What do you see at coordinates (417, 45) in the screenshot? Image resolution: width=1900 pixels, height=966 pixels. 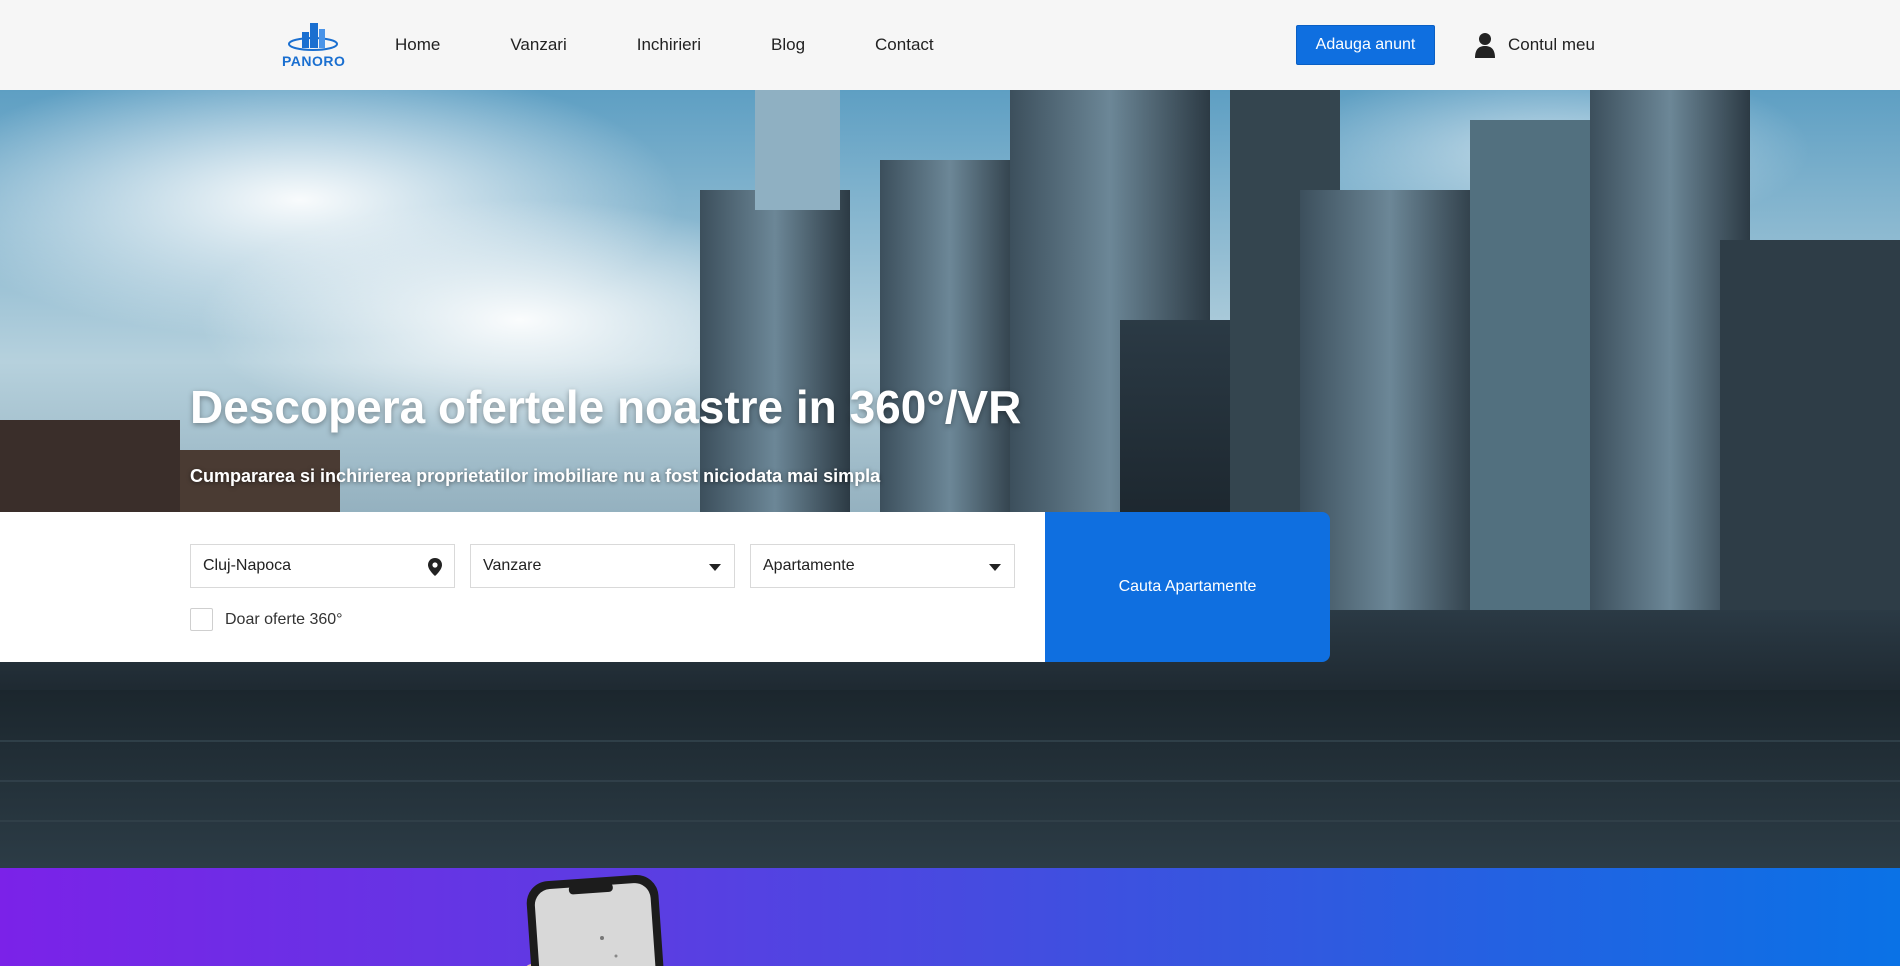 I see `nav-home: Home` at bounding box center [417, 45].